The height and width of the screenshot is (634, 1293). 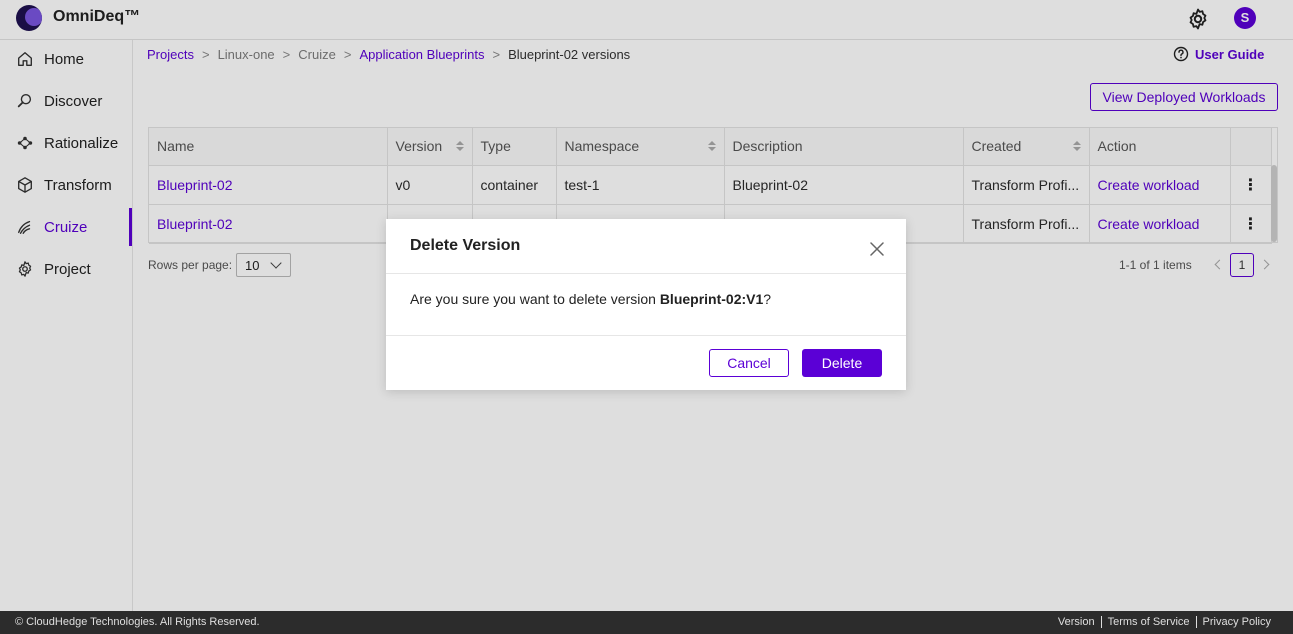 What do you see at coordinates (842, 363) in the screenshot?
I see `delete-button: Delete` at bounding box center [842, 363].